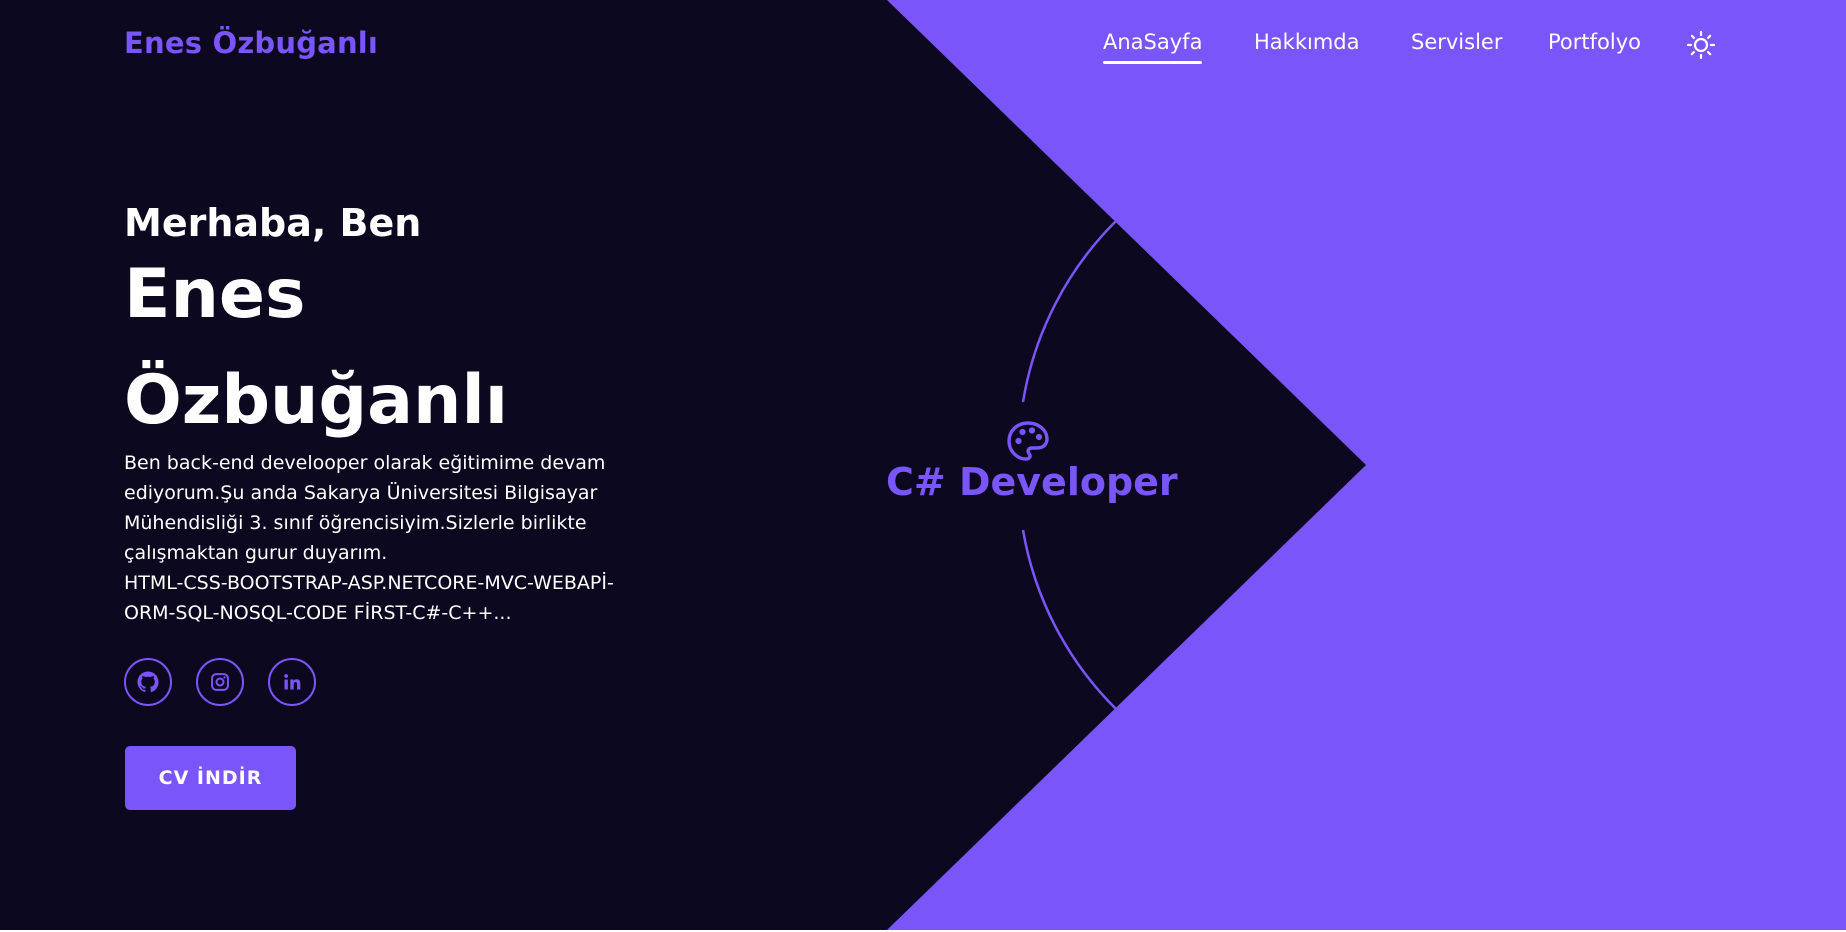  I want to click on palette-icon, so click(1028, 441).